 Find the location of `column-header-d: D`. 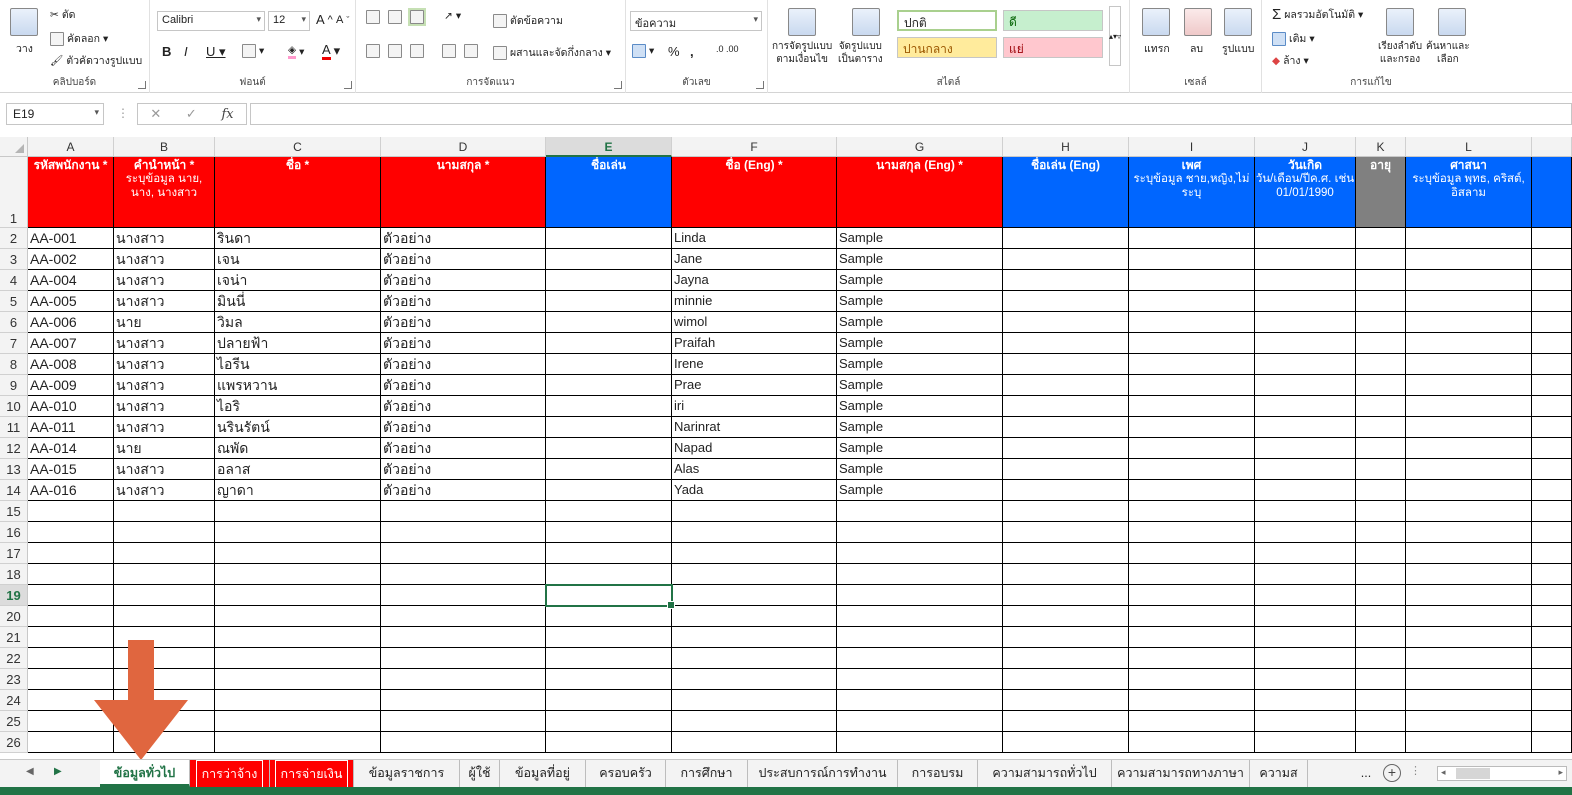

column-header-d: D is located at coordinates (463, 147).